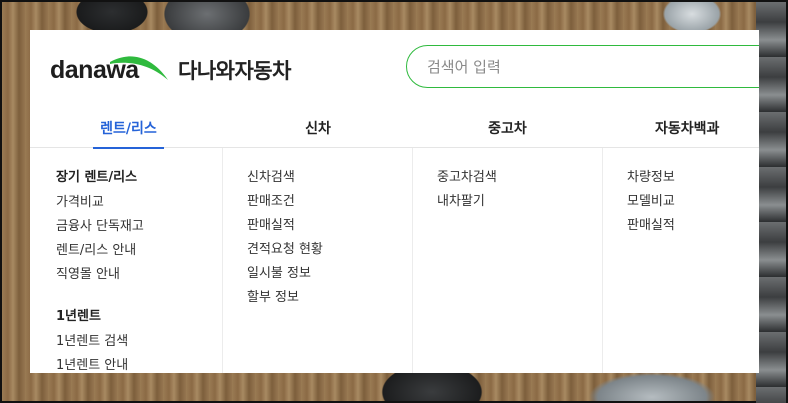  What do you see at coordinates (271, 199) in the screenshot?
I see `menu-item-sales-terms: 판매조건` at bounding box center [271, 199].